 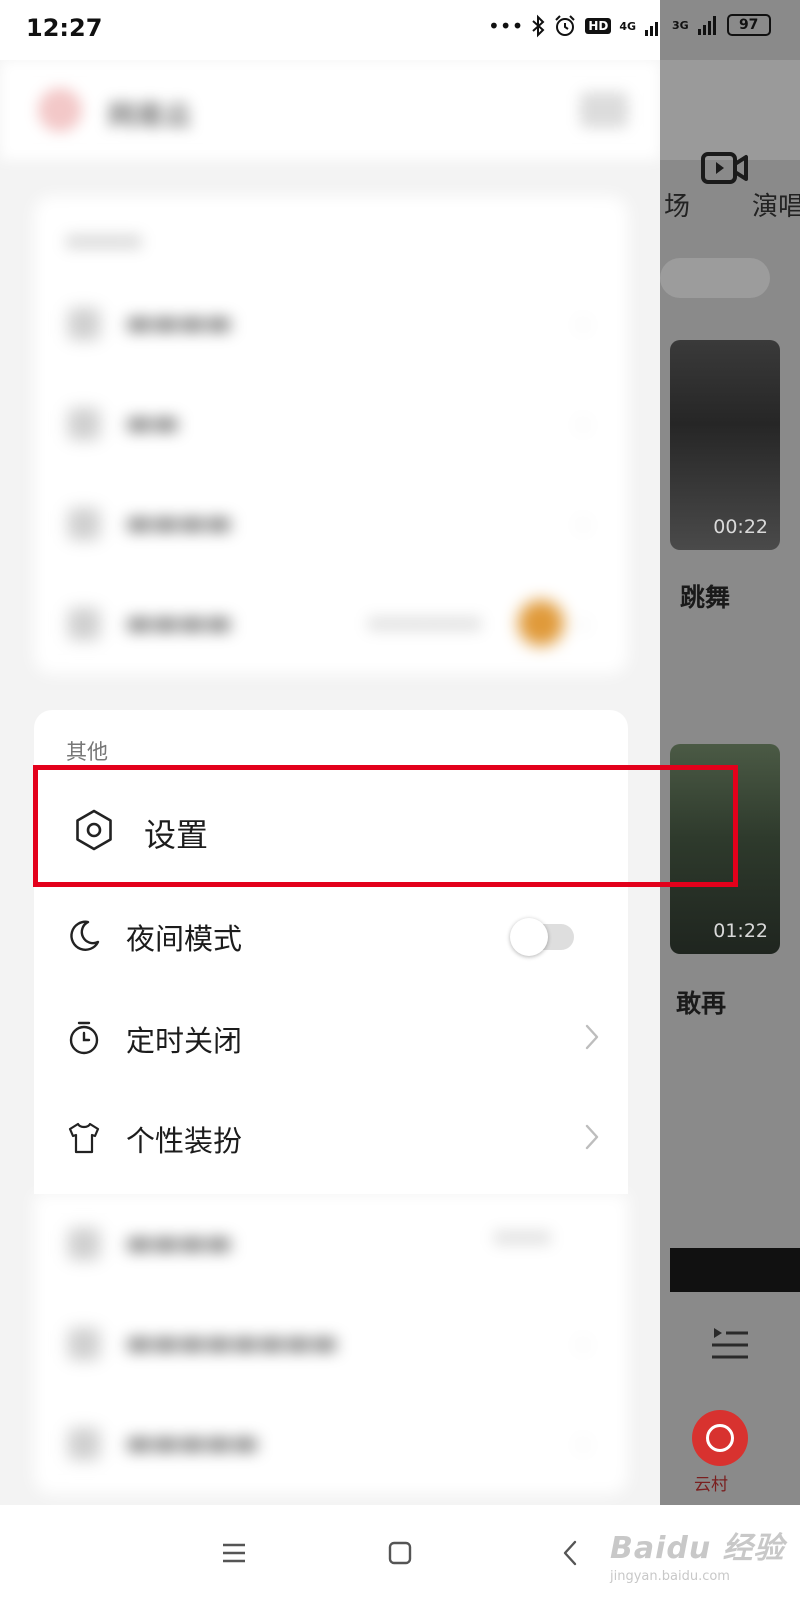 I want to click on username: 网易云, so click(x=150, y=114).